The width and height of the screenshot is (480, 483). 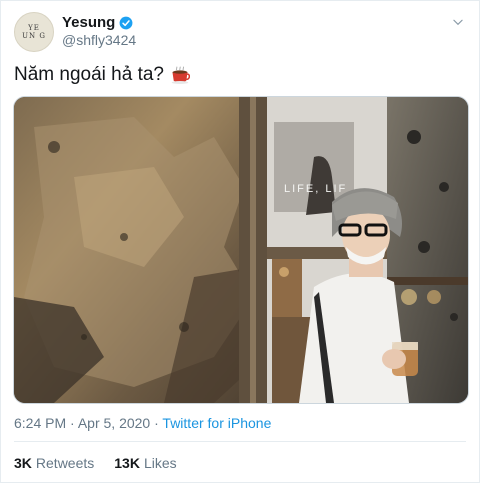 I want to click on tweet-source-link: Twitter for iPhone, so click(x=216, y=423).